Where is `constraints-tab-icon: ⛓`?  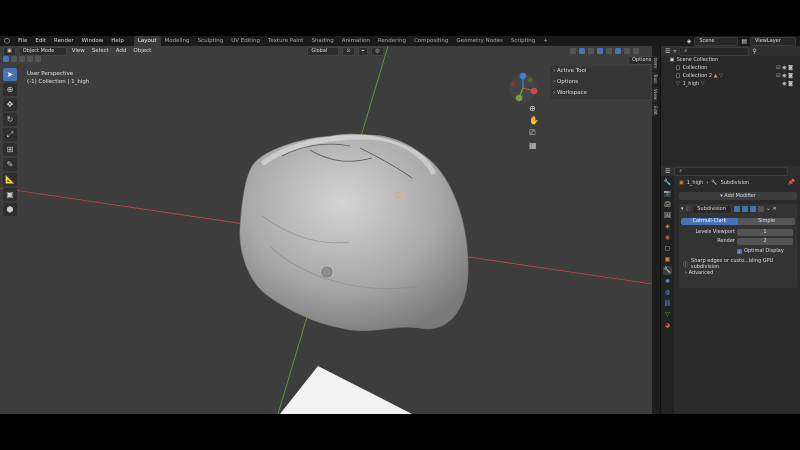
constraints-tab-icon: ⛓ is located at coordinates (667, 303).